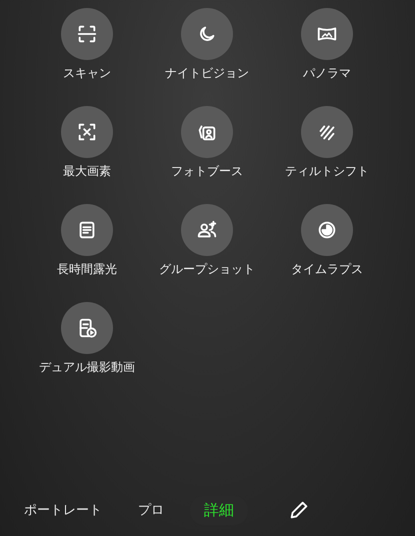 The image size is (415, 536). I want to click on mode-label: スキャン, so click(87, 73).